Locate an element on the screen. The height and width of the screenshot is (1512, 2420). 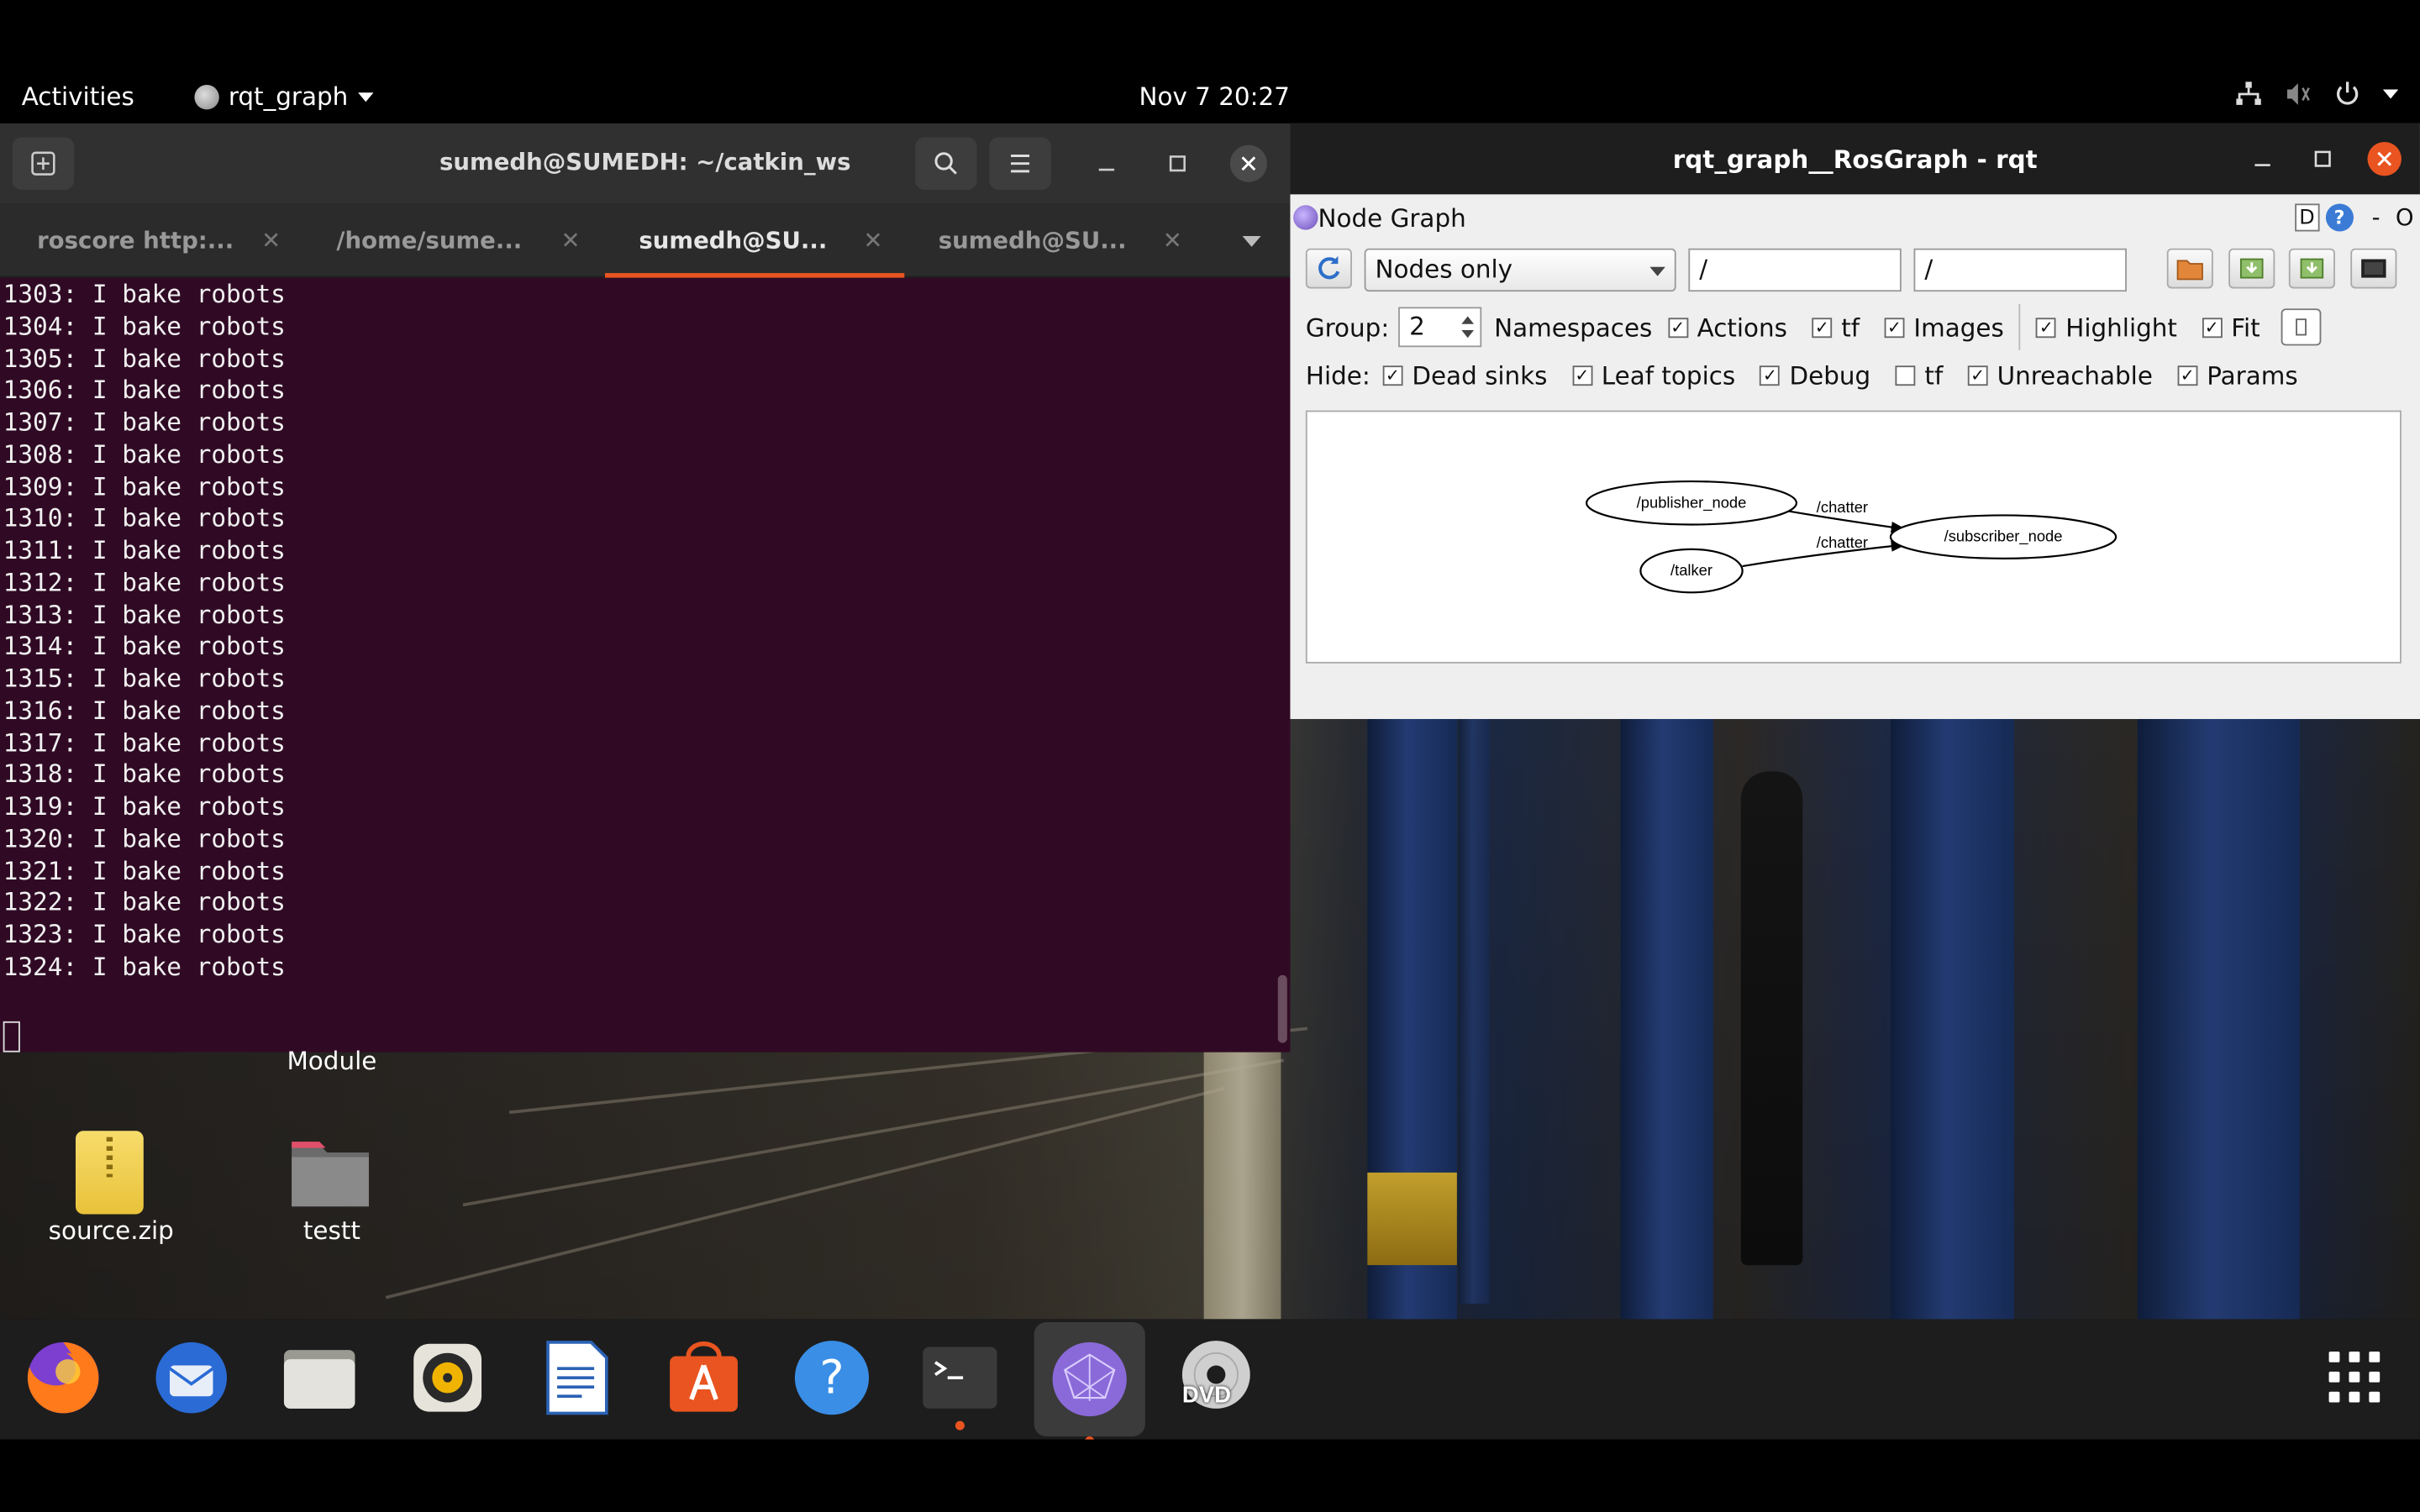
terminal-scrollbar is located at coordinates (1282, 1008).